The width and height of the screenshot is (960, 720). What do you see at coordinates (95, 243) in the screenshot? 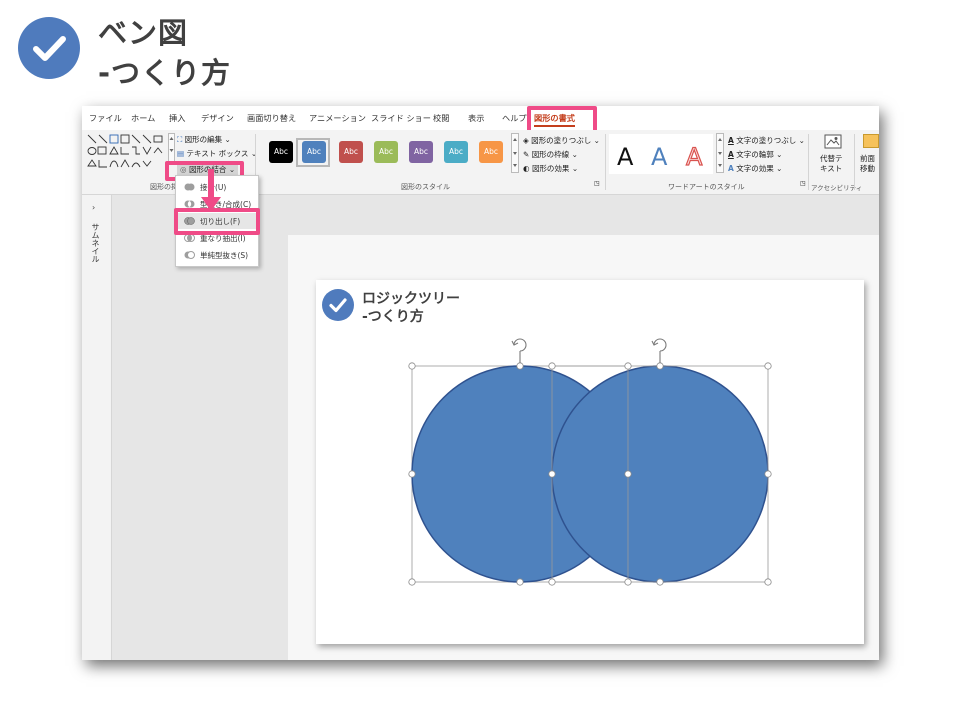
I see `thumbnail-pane-label: サムネイル` at bounding box center [95, 243].